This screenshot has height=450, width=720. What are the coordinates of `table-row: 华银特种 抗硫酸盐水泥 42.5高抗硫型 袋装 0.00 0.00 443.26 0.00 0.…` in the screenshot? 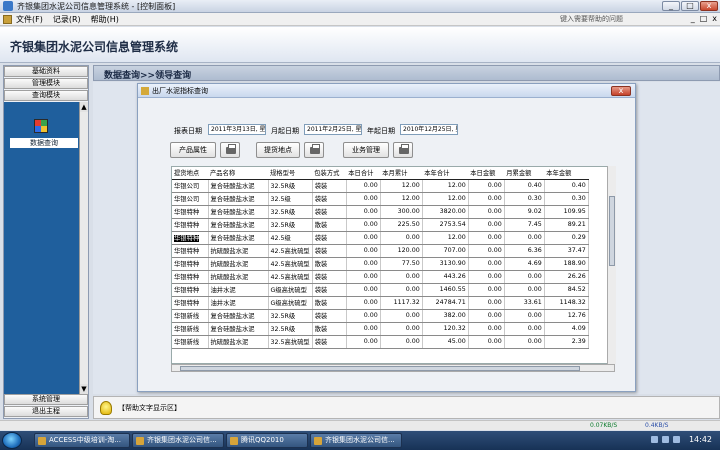 It's located at (380, 277).